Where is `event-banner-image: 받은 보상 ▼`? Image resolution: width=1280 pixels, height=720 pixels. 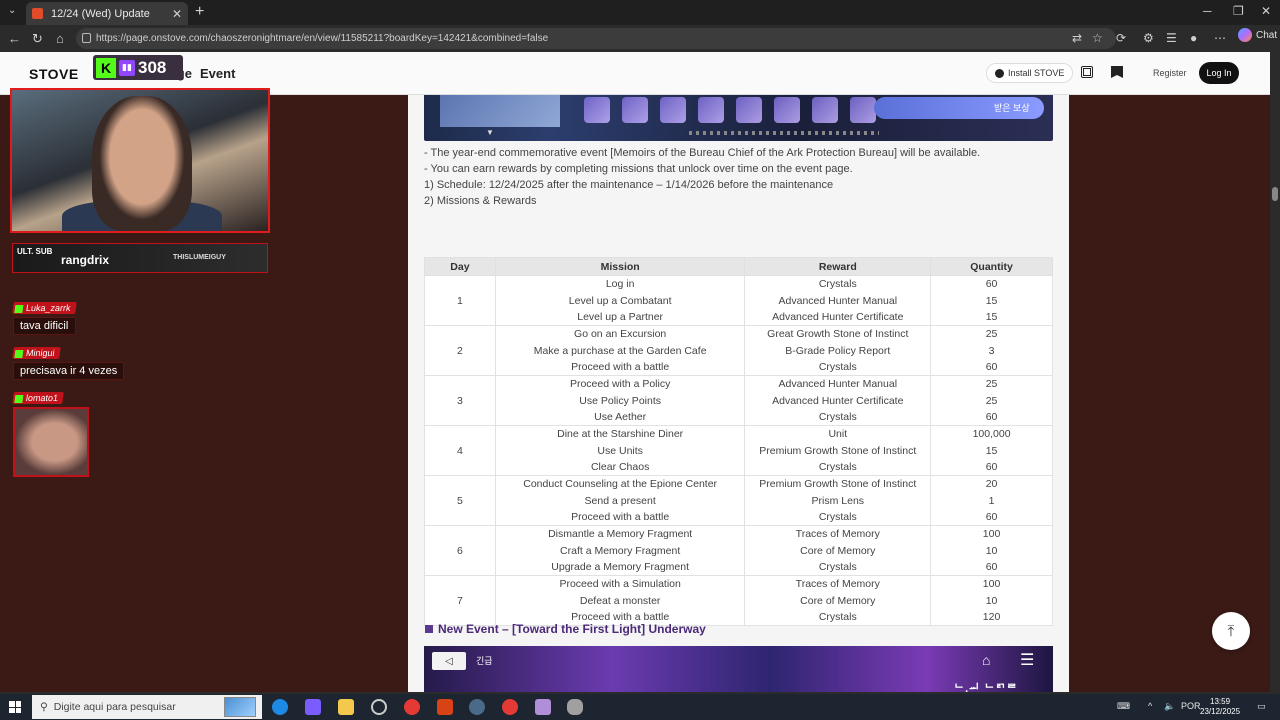 event-banner-image: 받은 보상 ▼ is located at coordinates (738, 118).